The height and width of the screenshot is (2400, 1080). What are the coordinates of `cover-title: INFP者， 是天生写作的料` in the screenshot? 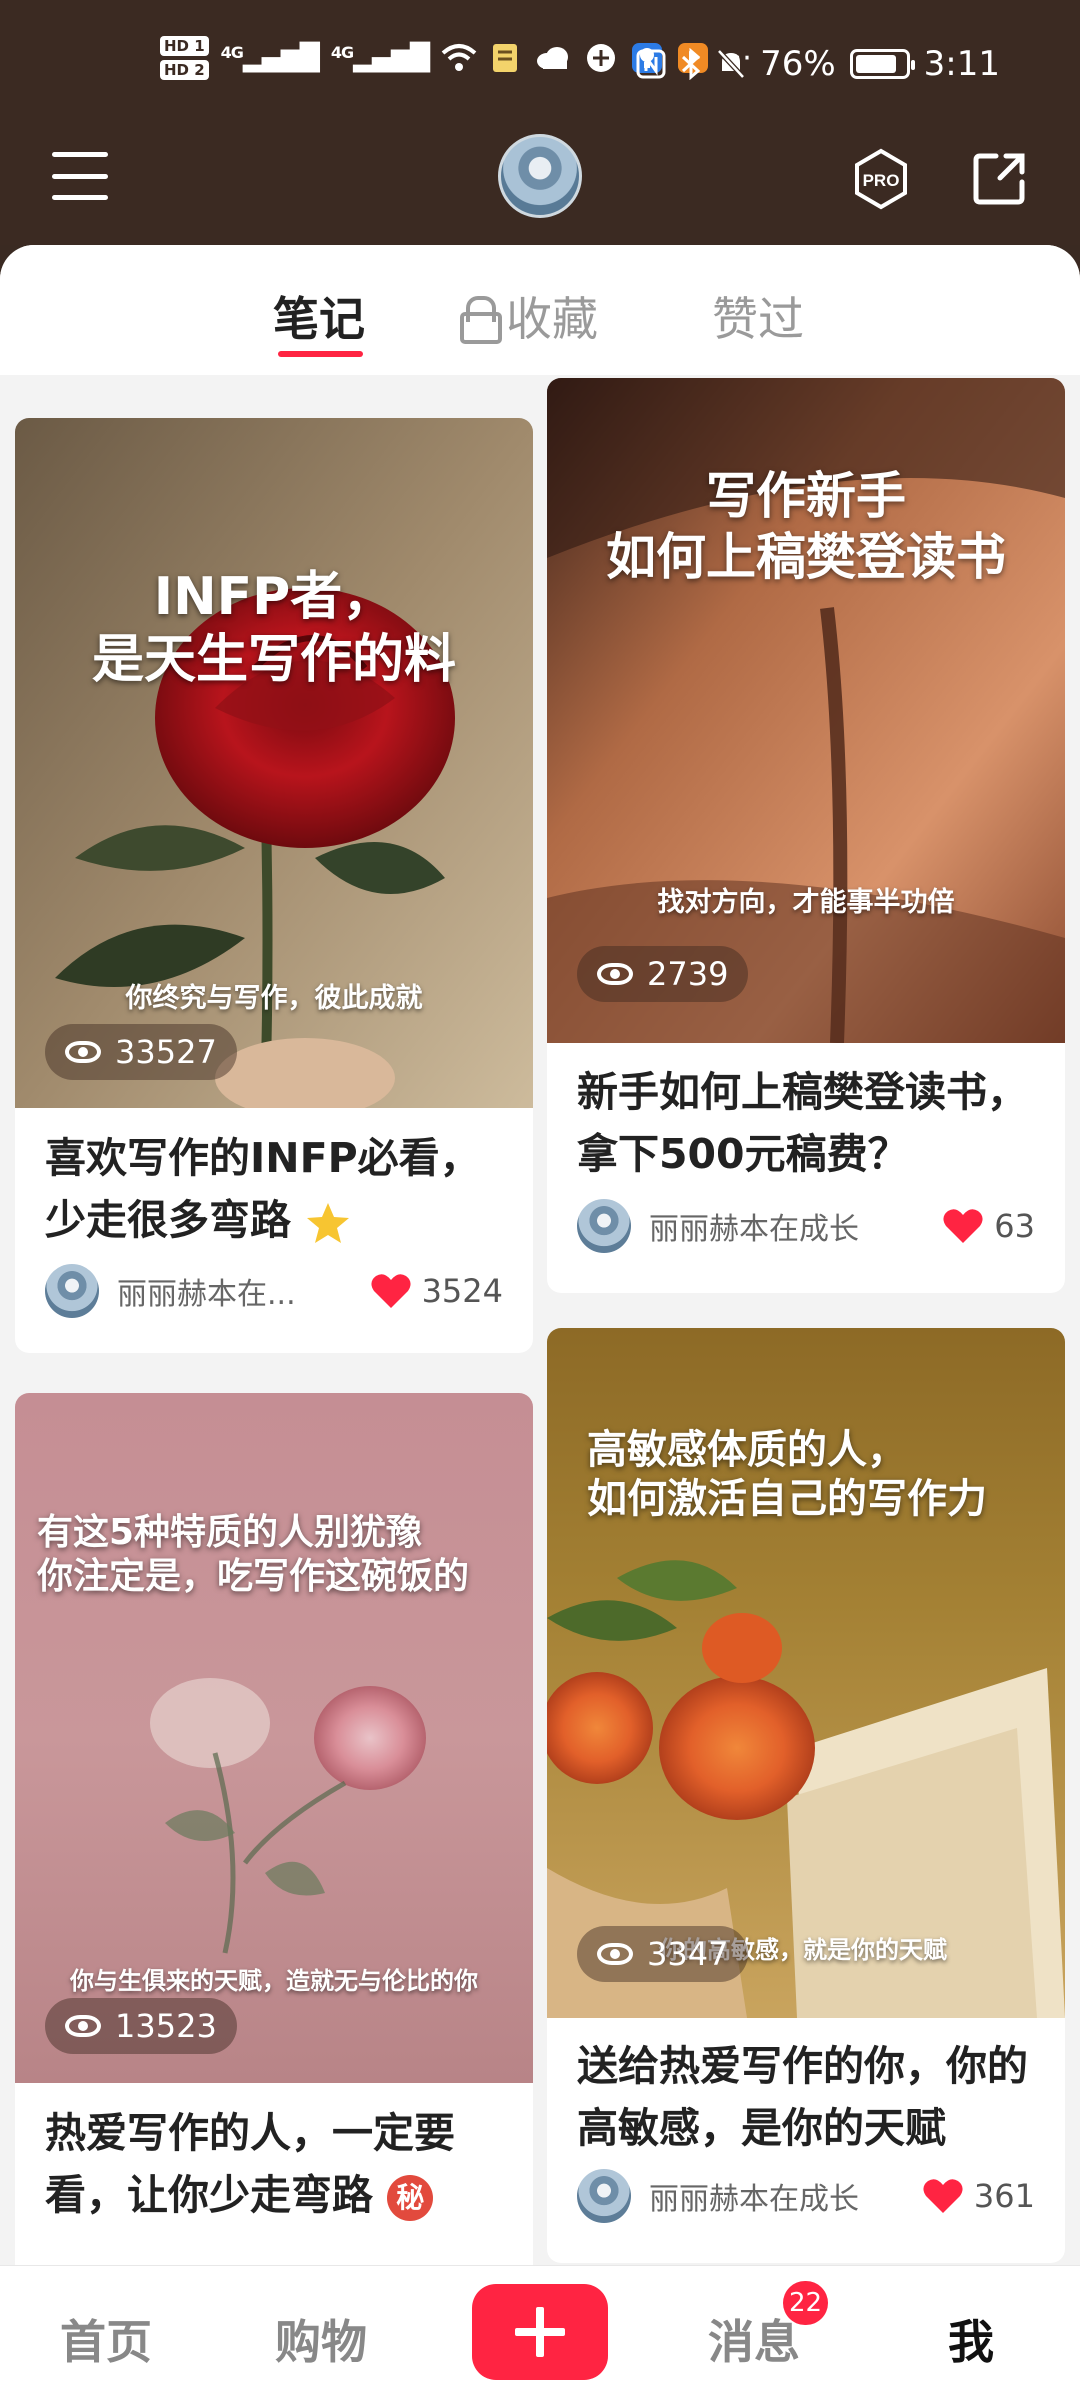 It's located at (273, 629).